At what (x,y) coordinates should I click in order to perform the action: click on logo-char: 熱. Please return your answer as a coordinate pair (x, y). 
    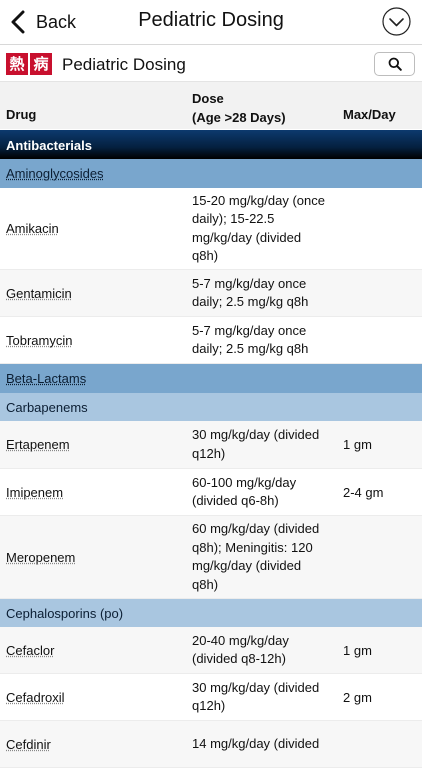
    Looking at the image, I should click on (17, 64).